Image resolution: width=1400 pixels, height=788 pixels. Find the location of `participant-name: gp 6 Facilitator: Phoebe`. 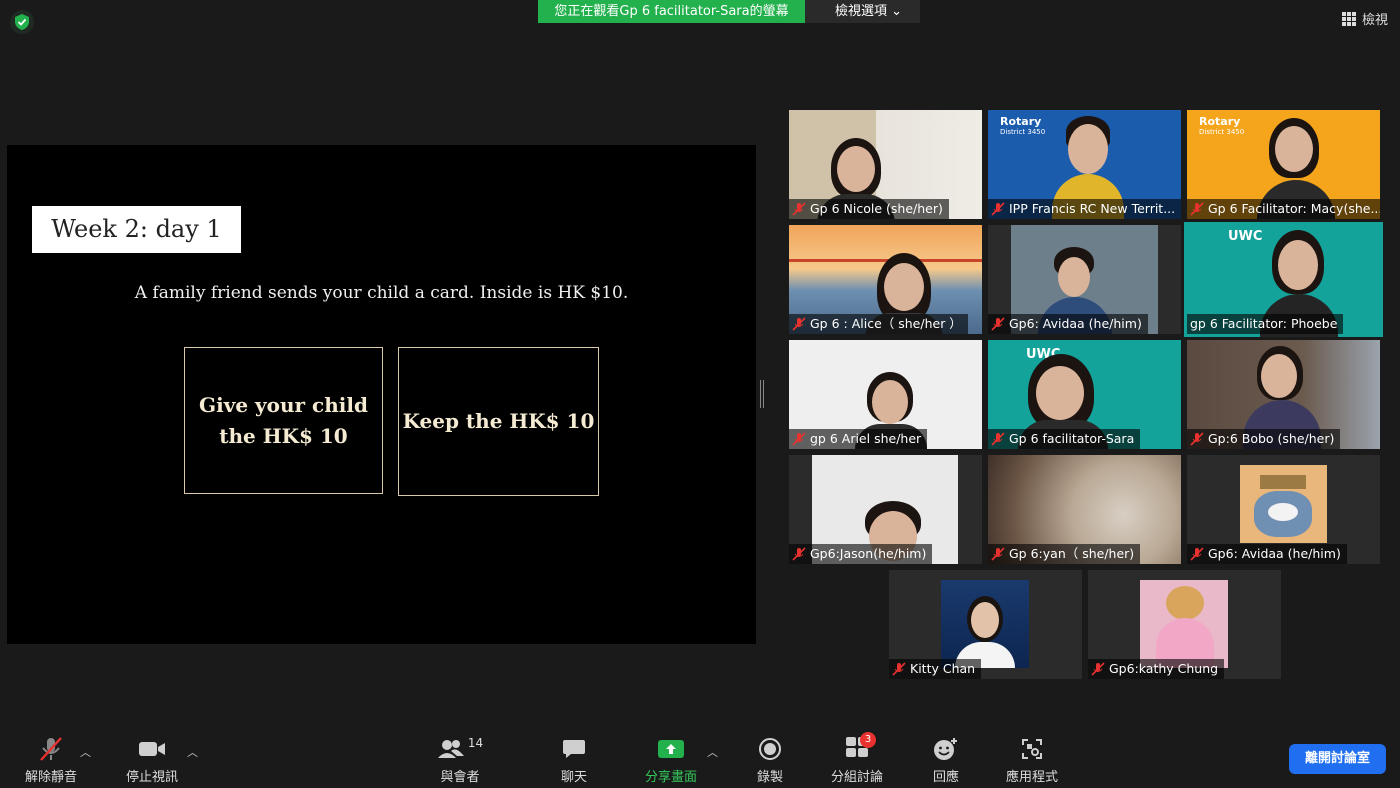

participant-name: gp 6 Facilitator: Phoebe is located at coordinates (1264, 323).